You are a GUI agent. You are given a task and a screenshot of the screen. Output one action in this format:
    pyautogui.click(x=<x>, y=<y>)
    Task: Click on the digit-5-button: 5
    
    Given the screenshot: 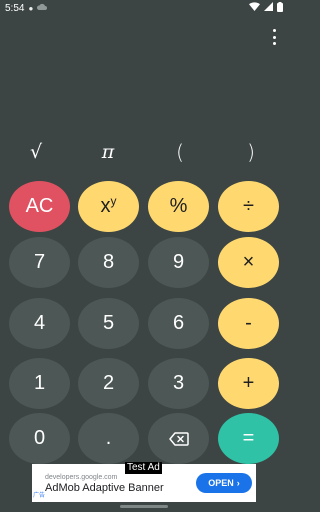 What is the action you would take?
    pyautogui.click(x=108, y=323)
    